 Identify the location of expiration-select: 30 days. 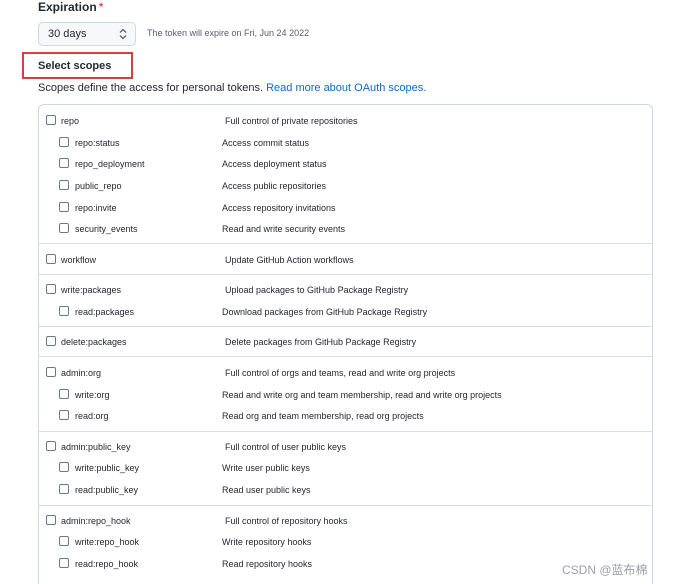
(87, 34).